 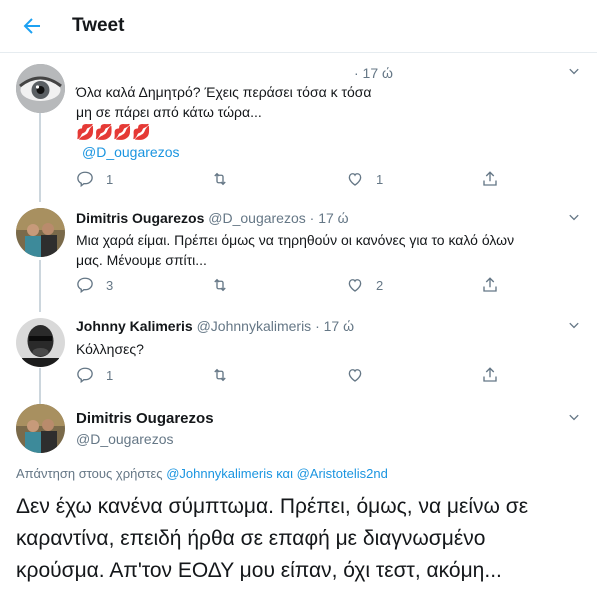 I want to click on like-button: 1, so click(x=364, y=179).